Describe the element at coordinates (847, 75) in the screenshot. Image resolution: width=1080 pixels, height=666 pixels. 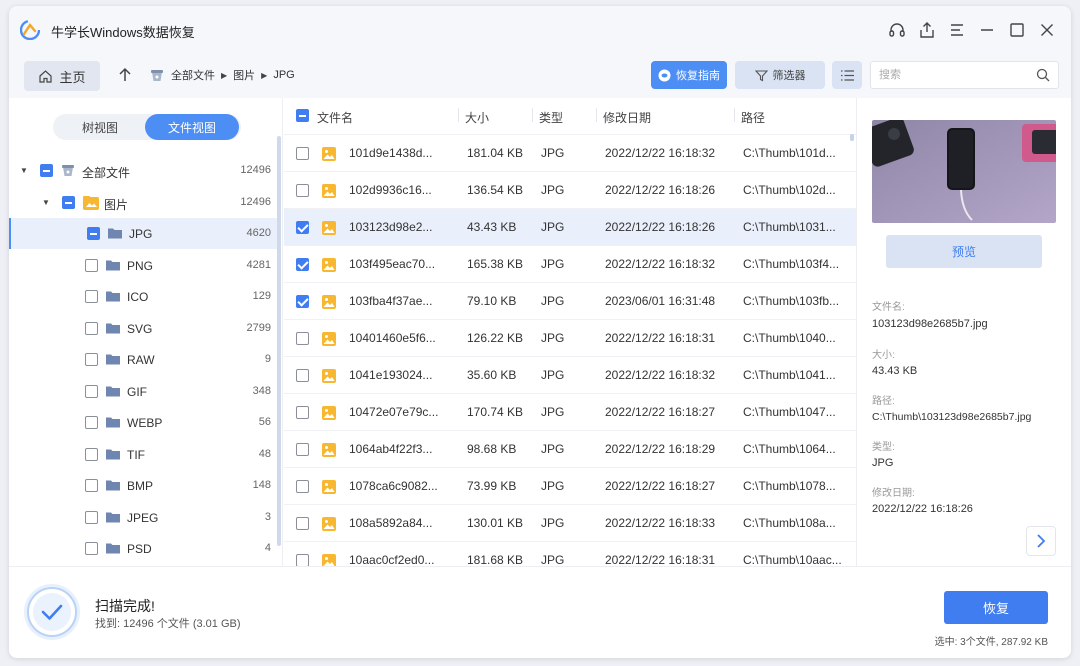
I see `list-view-button` at that location.